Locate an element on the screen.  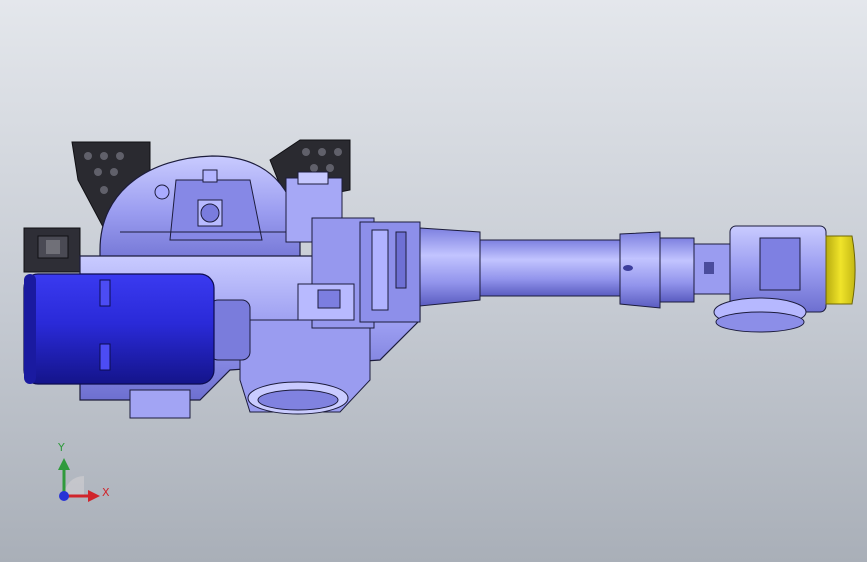
elbow-gearbox is located at coordinates (353, 250).